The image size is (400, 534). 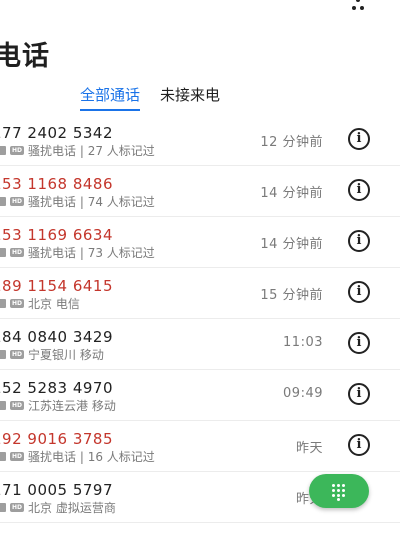 I want to click on call-detail-line: HD 骚扰电话 | 27 人标记过, so click(x=77, y=150).